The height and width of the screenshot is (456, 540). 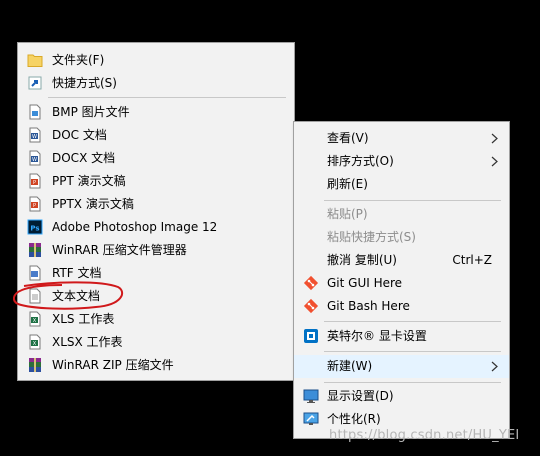 I want to click on sort-by-item: 排序方式(O), so click(x=401, y=161).